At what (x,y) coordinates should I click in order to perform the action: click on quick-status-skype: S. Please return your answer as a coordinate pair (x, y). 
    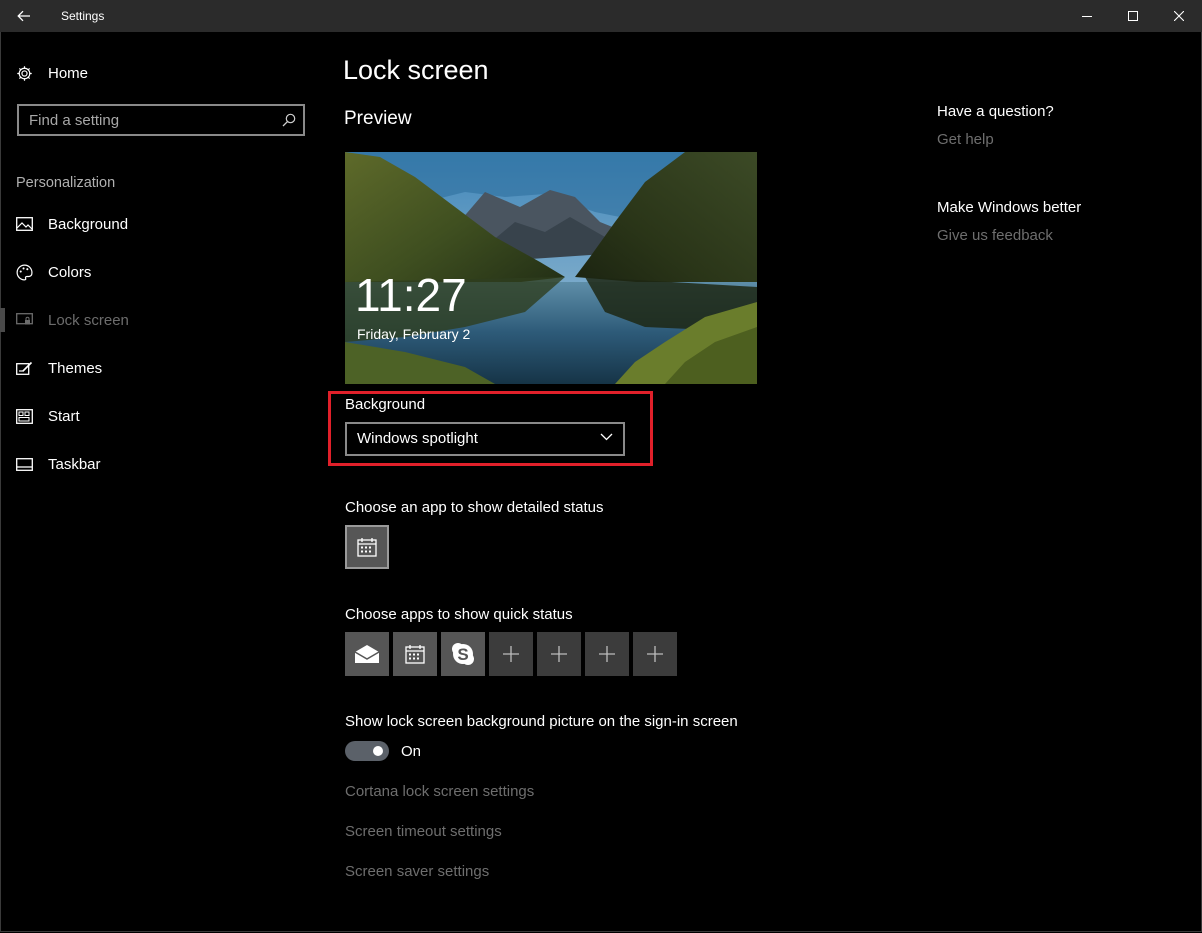
    Looking at the image, I should click on (463, 654).